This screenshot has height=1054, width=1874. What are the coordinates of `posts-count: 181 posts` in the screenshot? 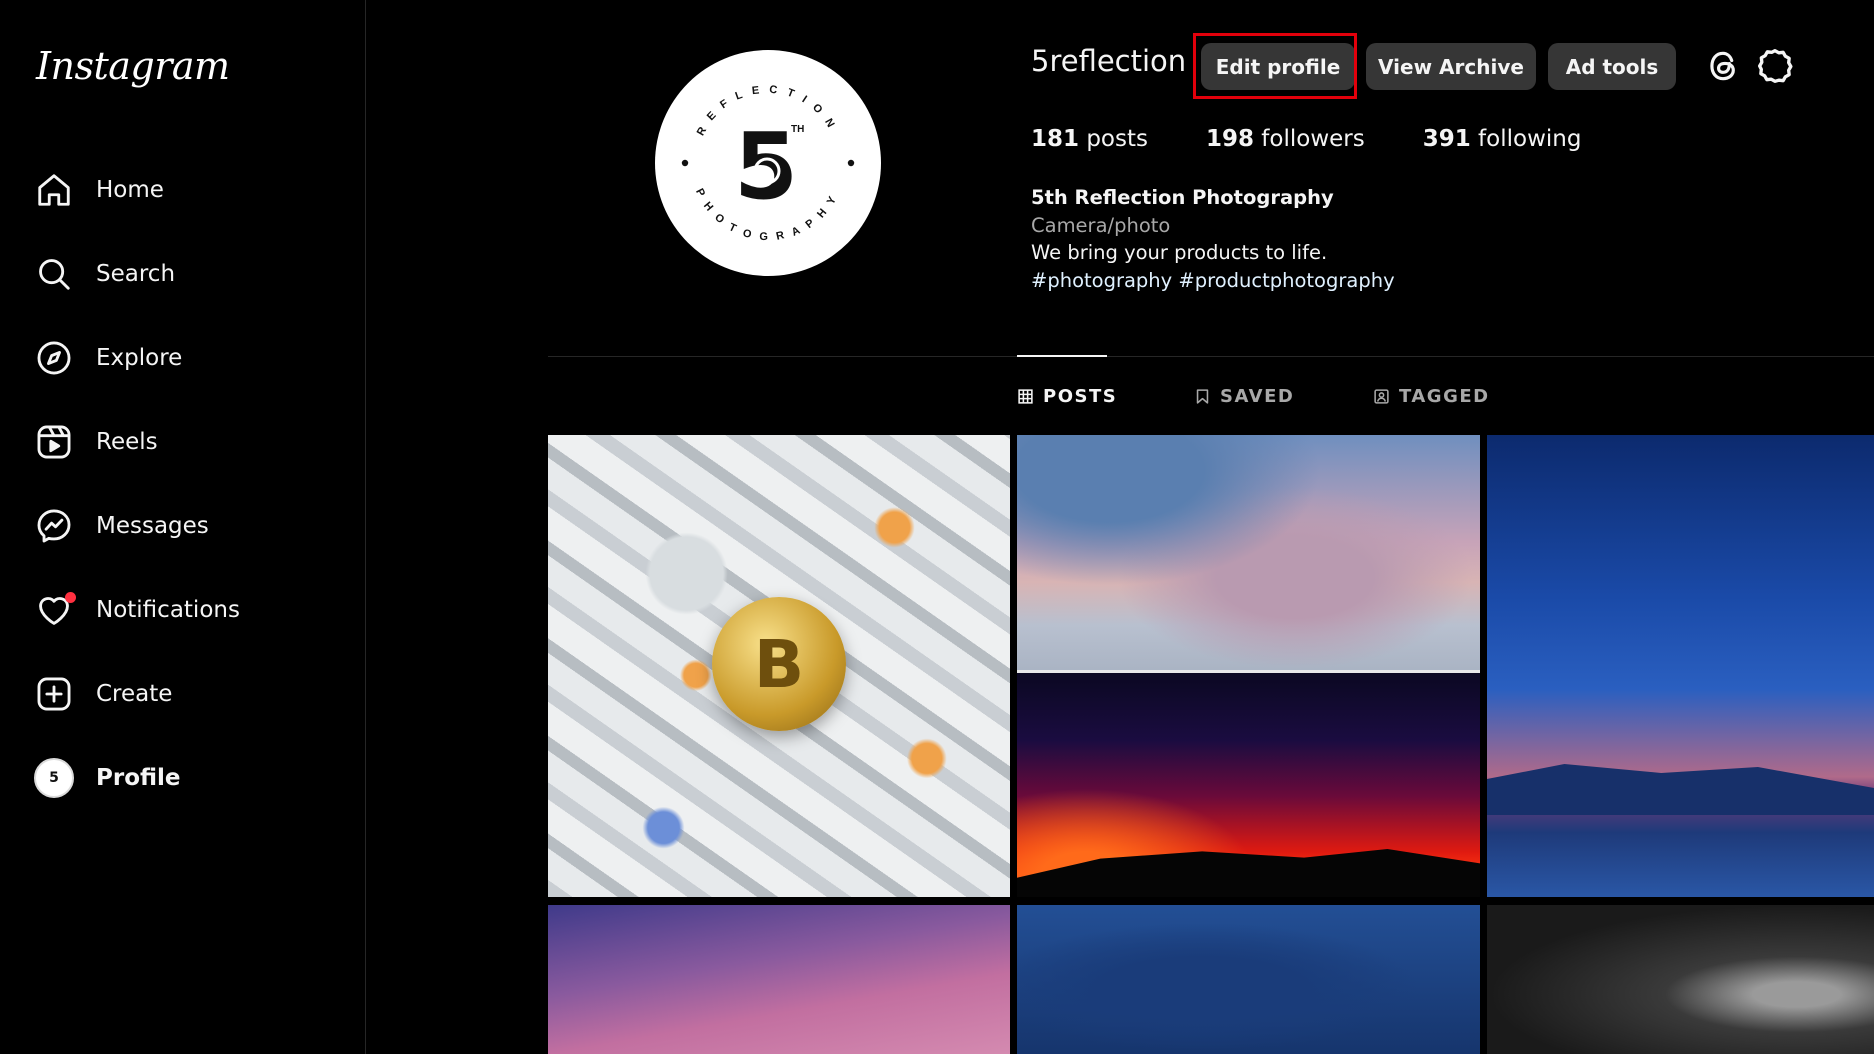 It's located at (1089, 139).